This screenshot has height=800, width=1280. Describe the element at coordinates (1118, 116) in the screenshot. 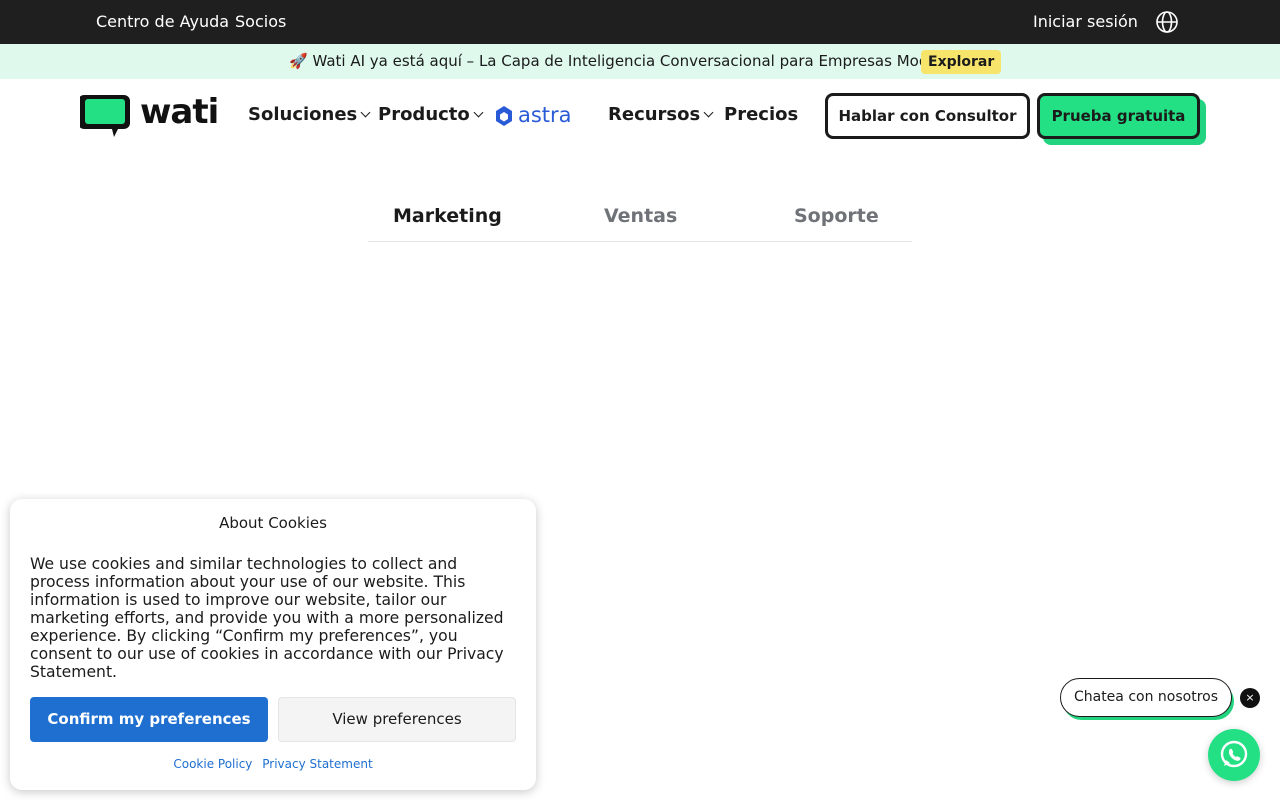

I see `free-trial-button: Prueba gratuita` at that location.